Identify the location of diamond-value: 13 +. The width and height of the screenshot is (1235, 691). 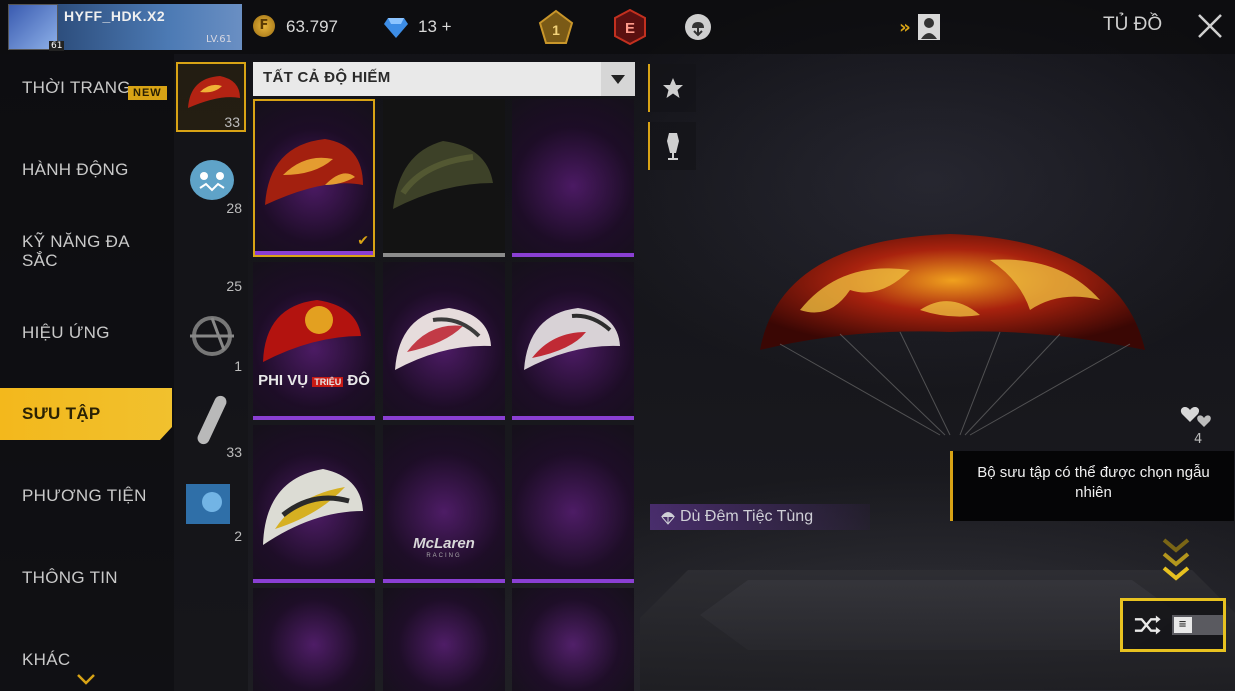
(435, 27).